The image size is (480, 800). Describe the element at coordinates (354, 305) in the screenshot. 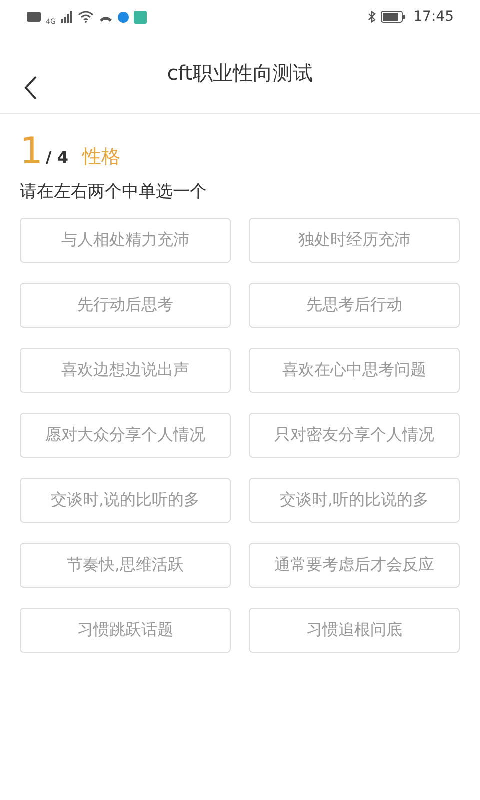

I see `option-button: 先思考后行动` at that location.